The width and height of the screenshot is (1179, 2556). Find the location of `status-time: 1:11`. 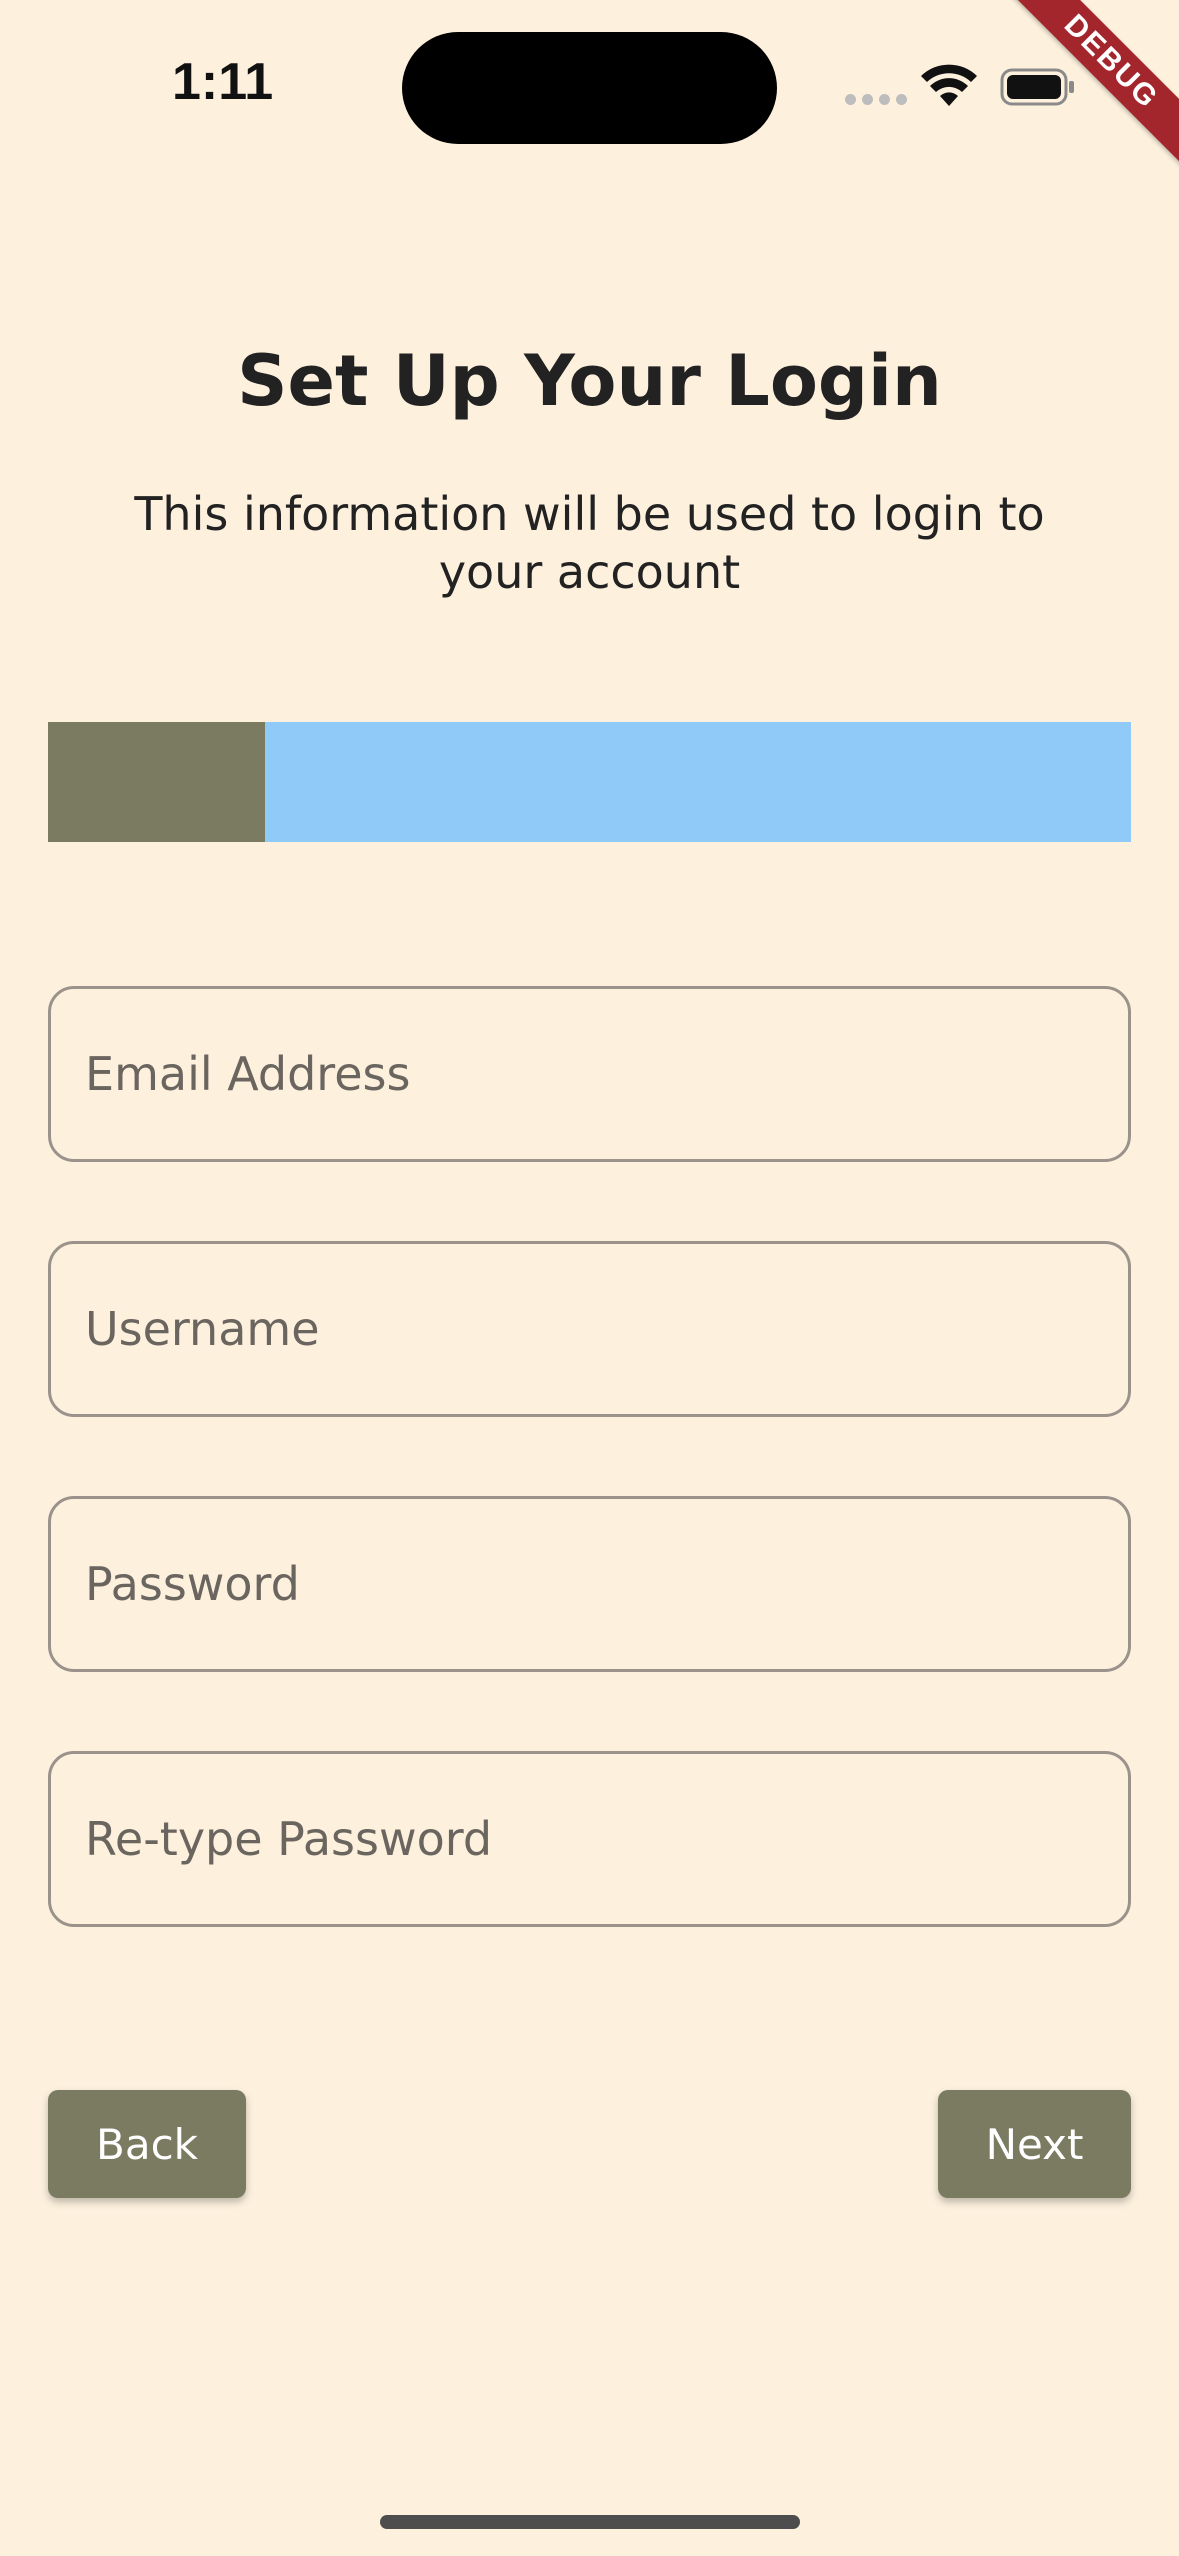

status-time: 1:11 is located at coordinates (223, 82).